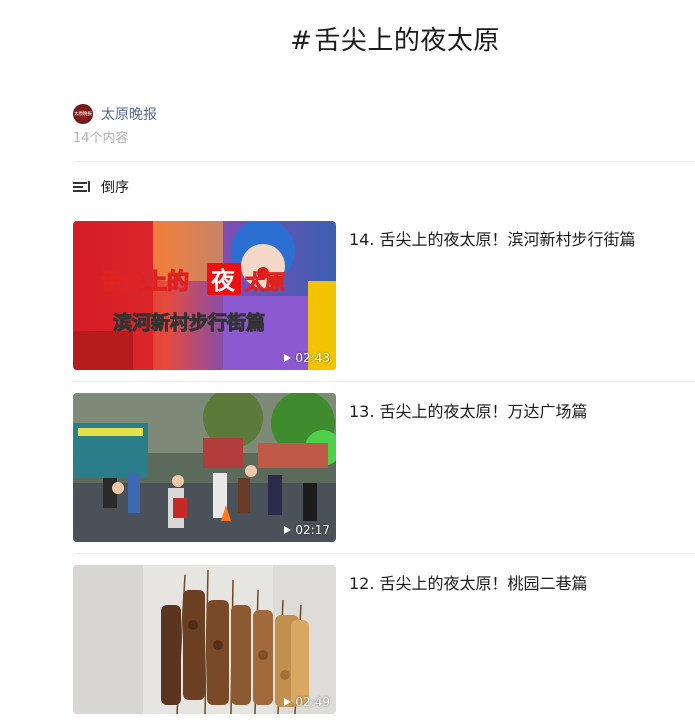  Describe the element at coordinates (145, 282) in the screenshot. I see `thumb-title-text: 舌尖上的` at that location.